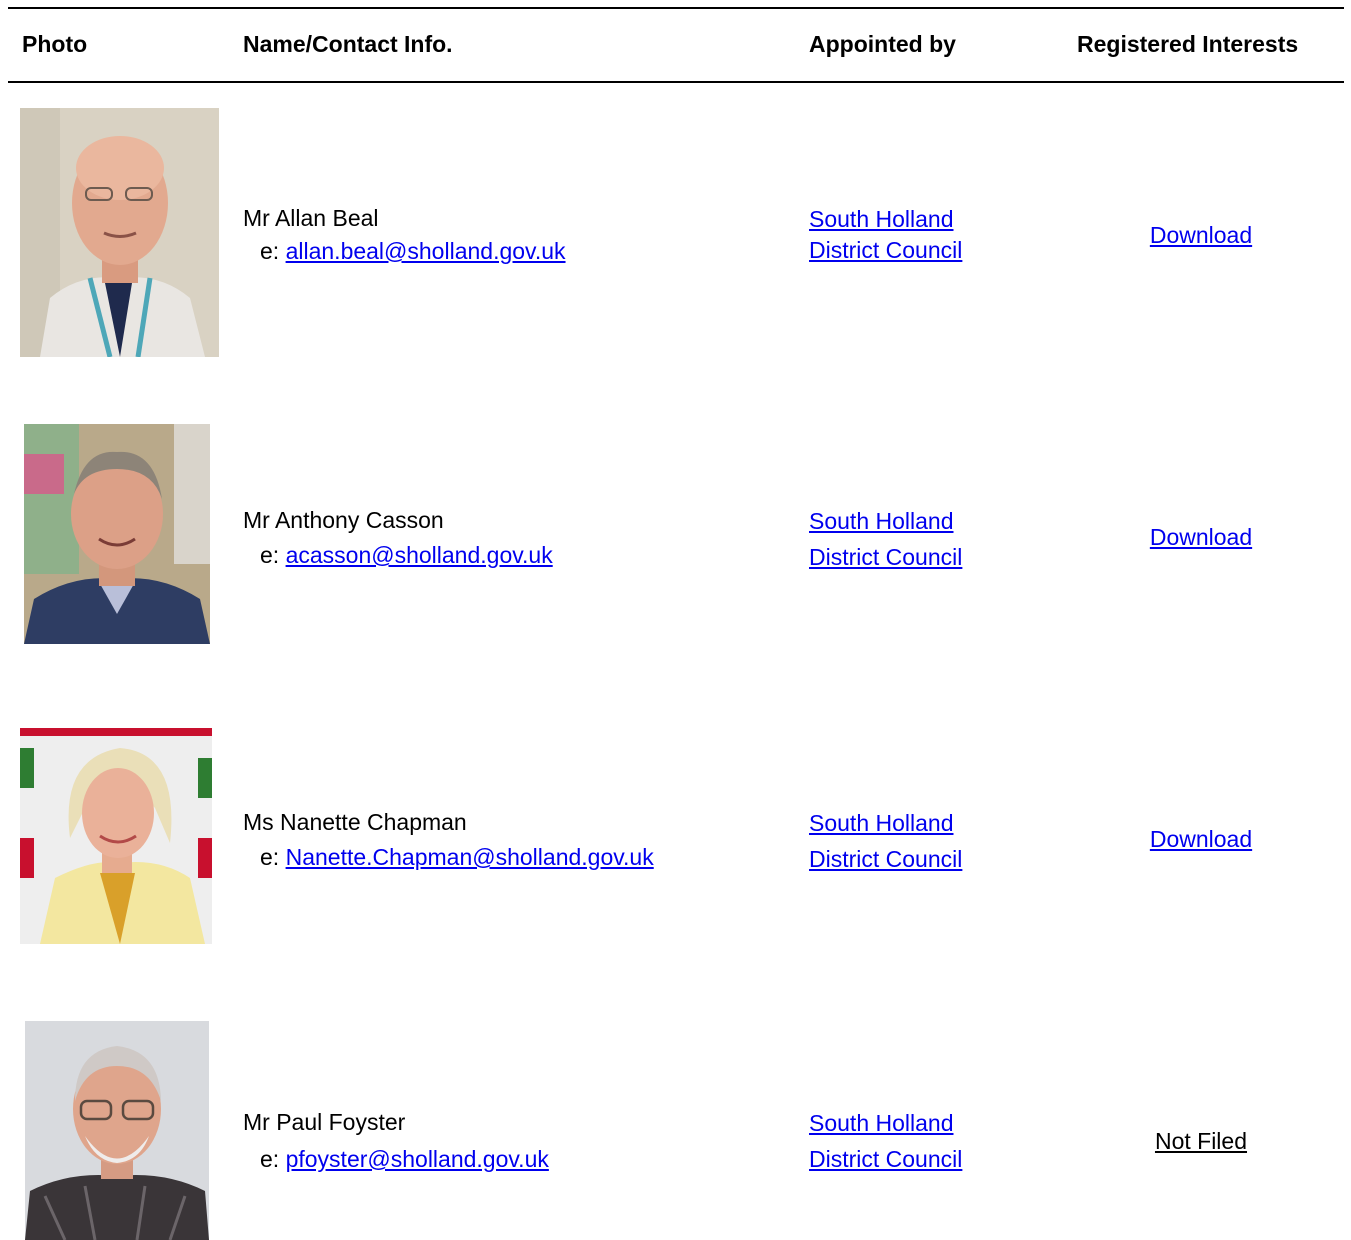 The height and width of the screenshot is (1240, 1351). Describe the element at coordinates (419, 555) in the screenshot. I see `email-link: acasson@sholland.gov.uk` at that location.